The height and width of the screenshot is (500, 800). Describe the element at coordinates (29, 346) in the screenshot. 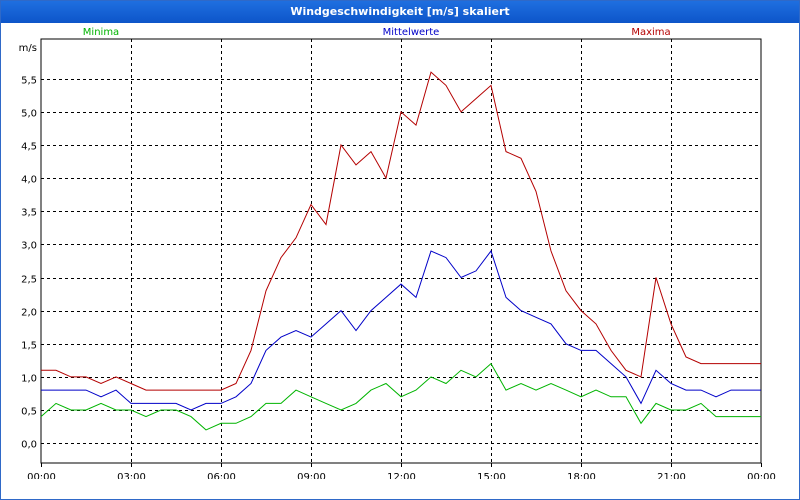

I see `y-tick-label: 1,5` at that location.